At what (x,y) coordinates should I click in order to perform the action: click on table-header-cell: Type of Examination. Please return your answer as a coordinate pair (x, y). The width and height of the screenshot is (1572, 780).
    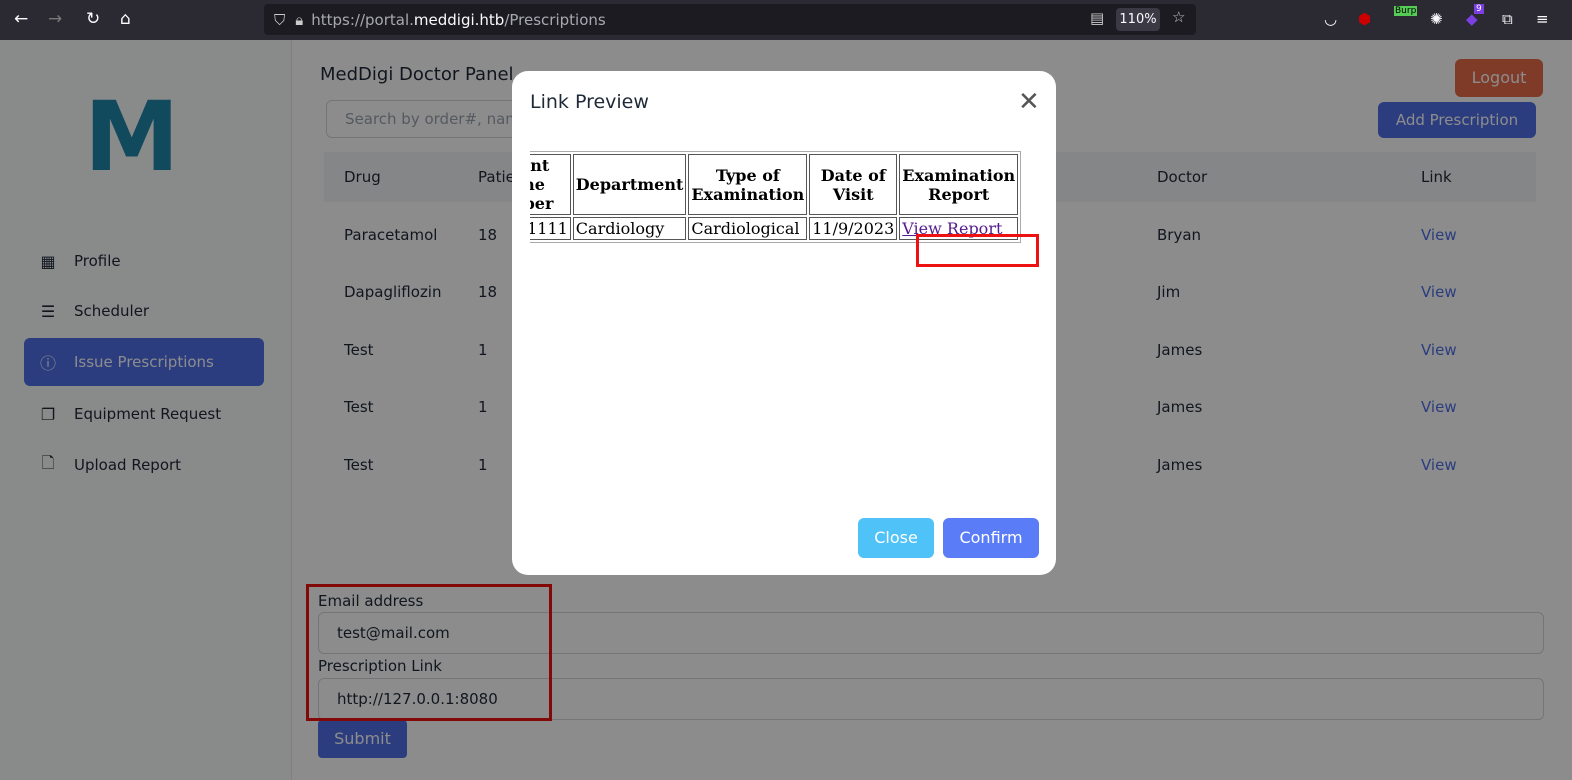
    Looking at the image, I should click on (748, 184).